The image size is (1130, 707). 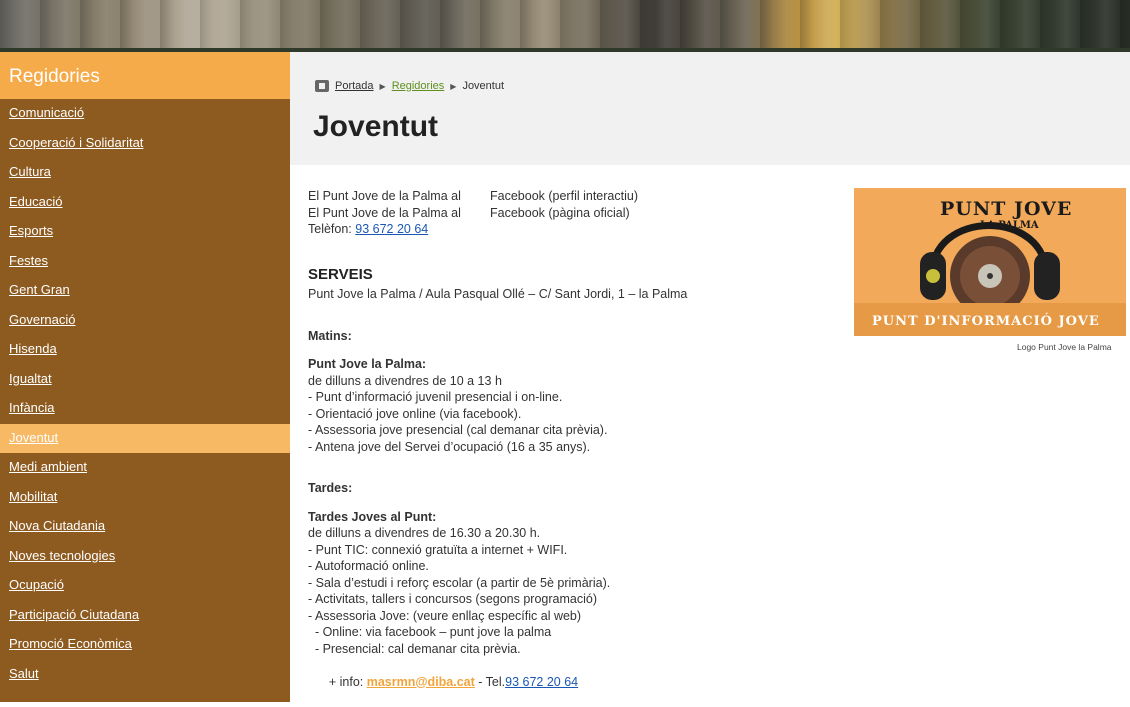 I want to click on sidebar-item-educacio: Educació, so click(x=145, y=203).